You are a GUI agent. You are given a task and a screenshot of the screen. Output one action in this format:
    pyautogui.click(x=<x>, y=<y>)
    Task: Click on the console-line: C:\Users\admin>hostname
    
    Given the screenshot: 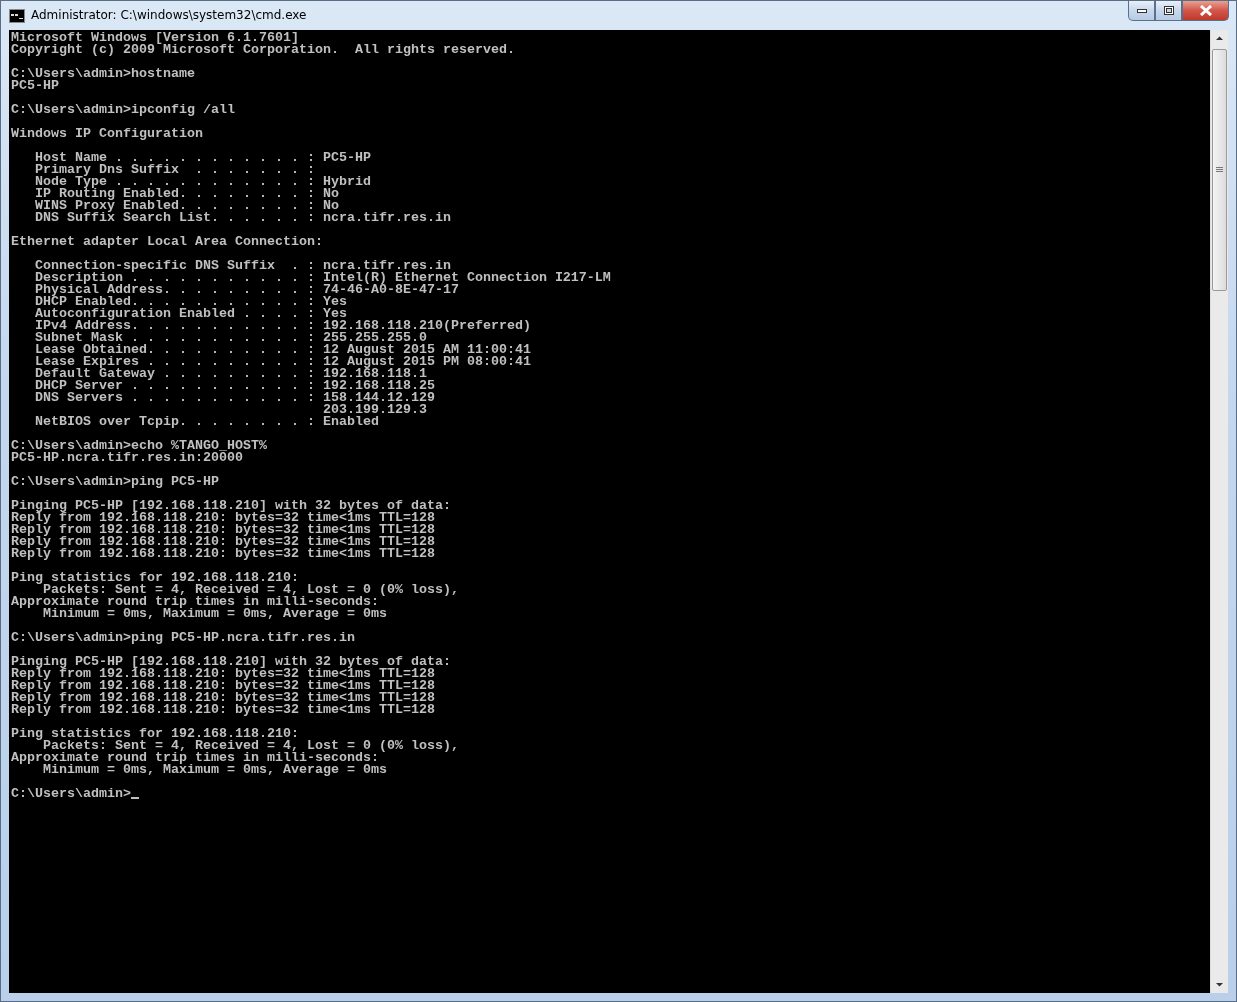 What is the action you would take?
    pyautogui.click(x=103, y=74)
    